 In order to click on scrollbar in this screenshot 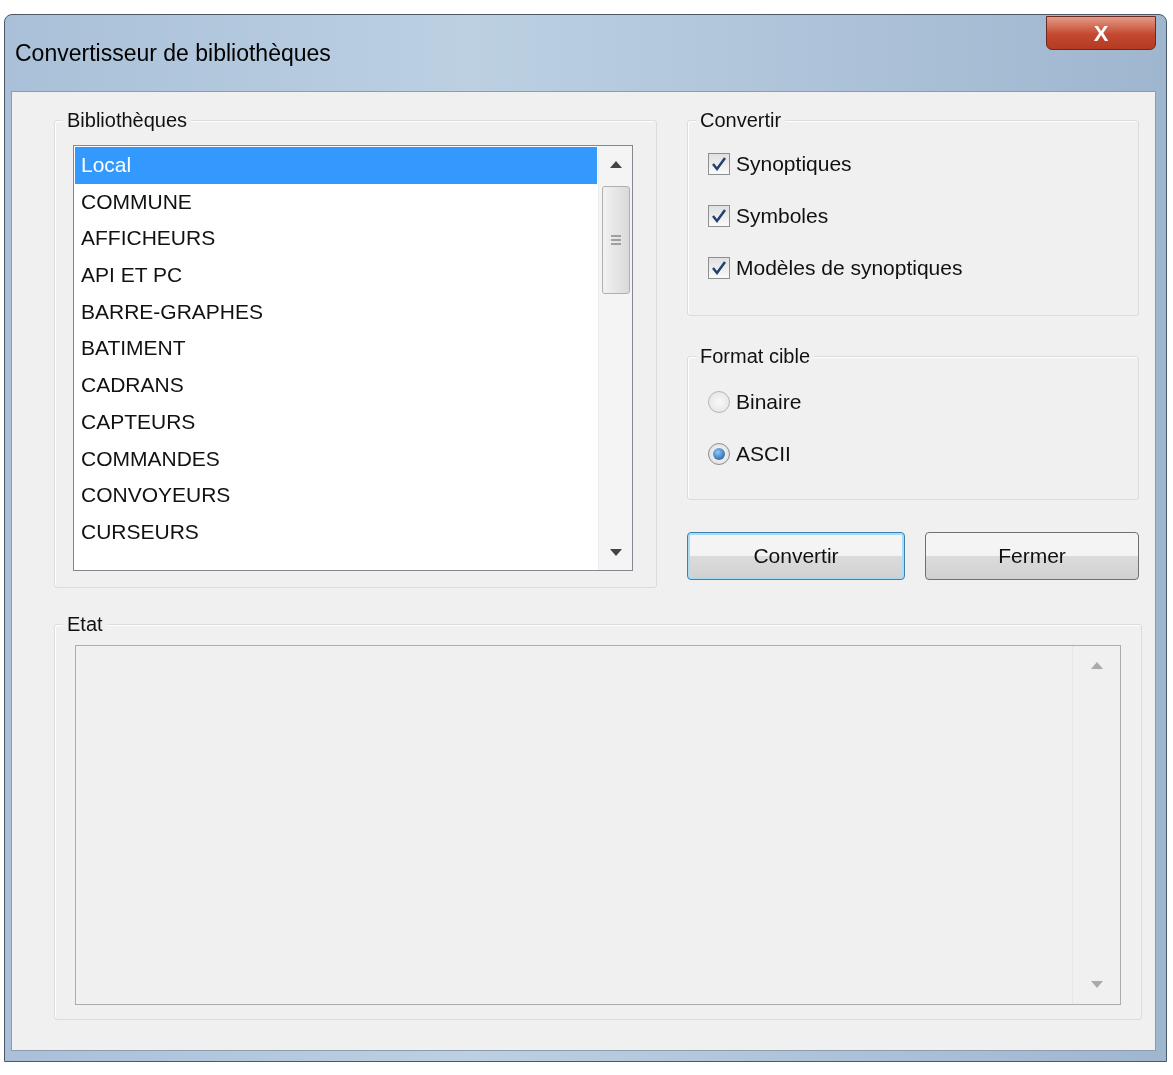, I will do `click(615, 358)`.